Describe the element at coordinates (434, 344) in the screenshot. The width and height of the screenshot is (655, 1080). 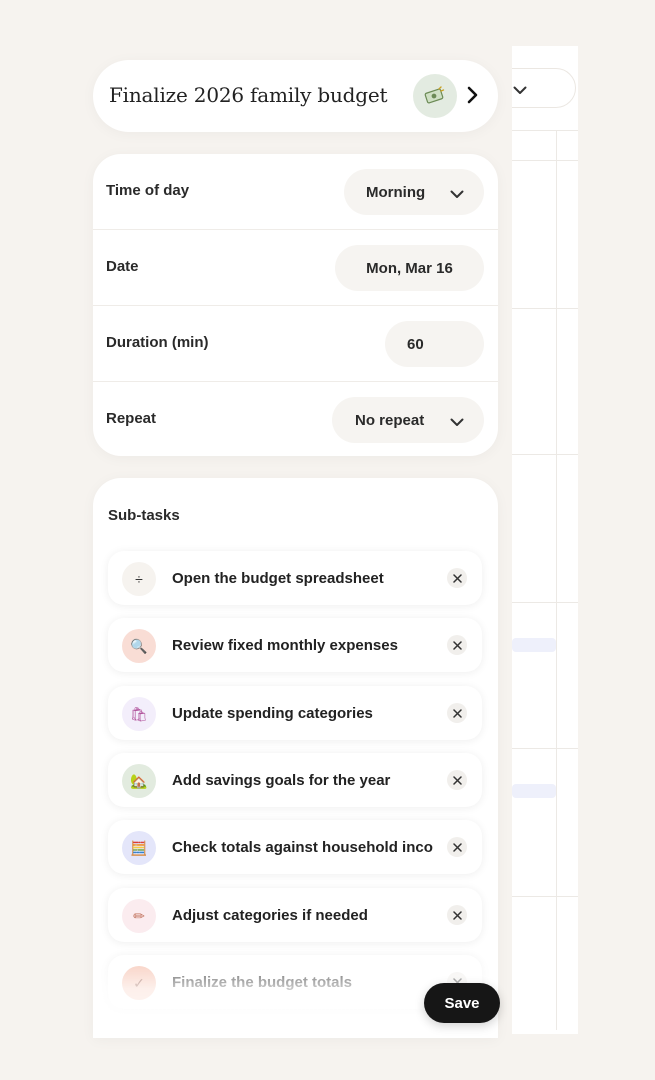
I see `duration-input: 60` at that location.